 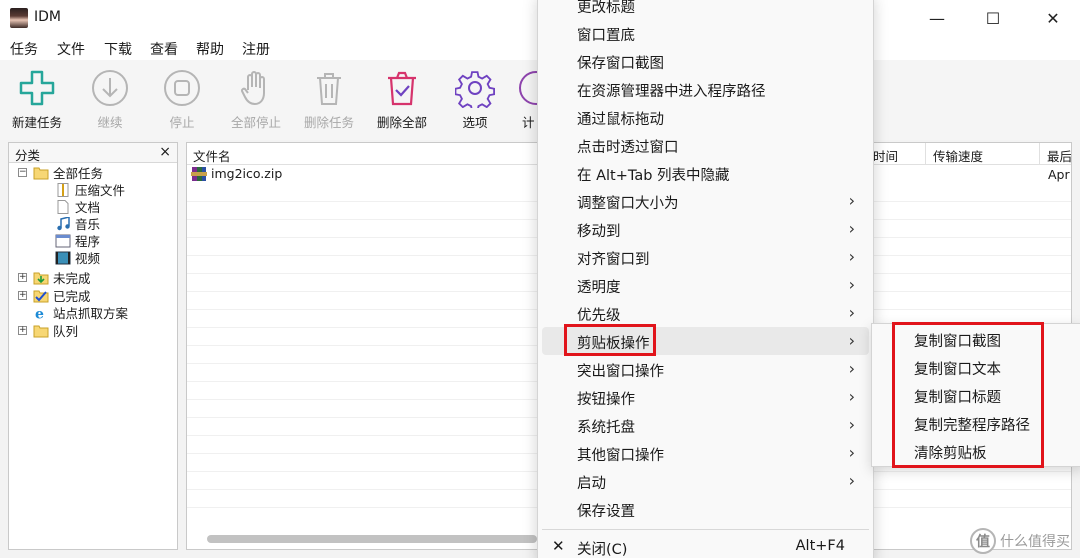 I want to click on category-close-button: ×, so click(x=165, y=152).